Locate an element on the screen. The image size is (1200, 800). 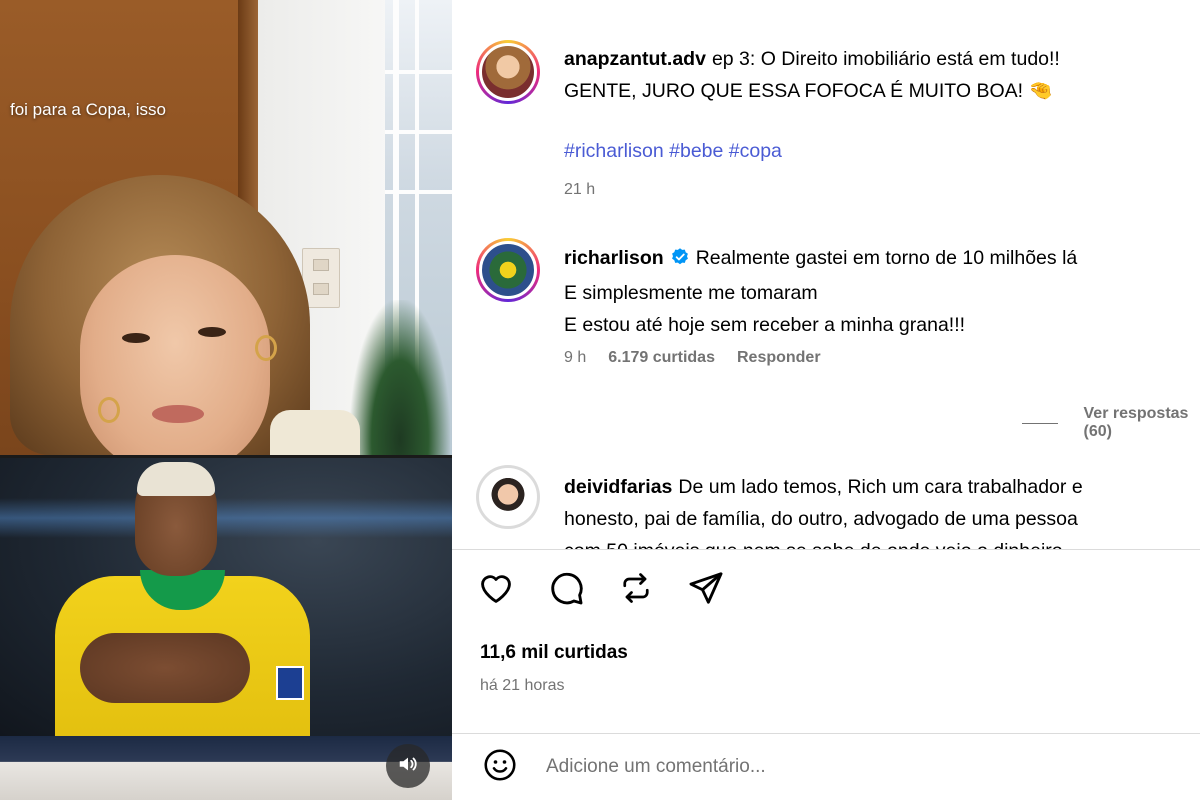
video-frame-bottom is located at coordinates (226, 597).